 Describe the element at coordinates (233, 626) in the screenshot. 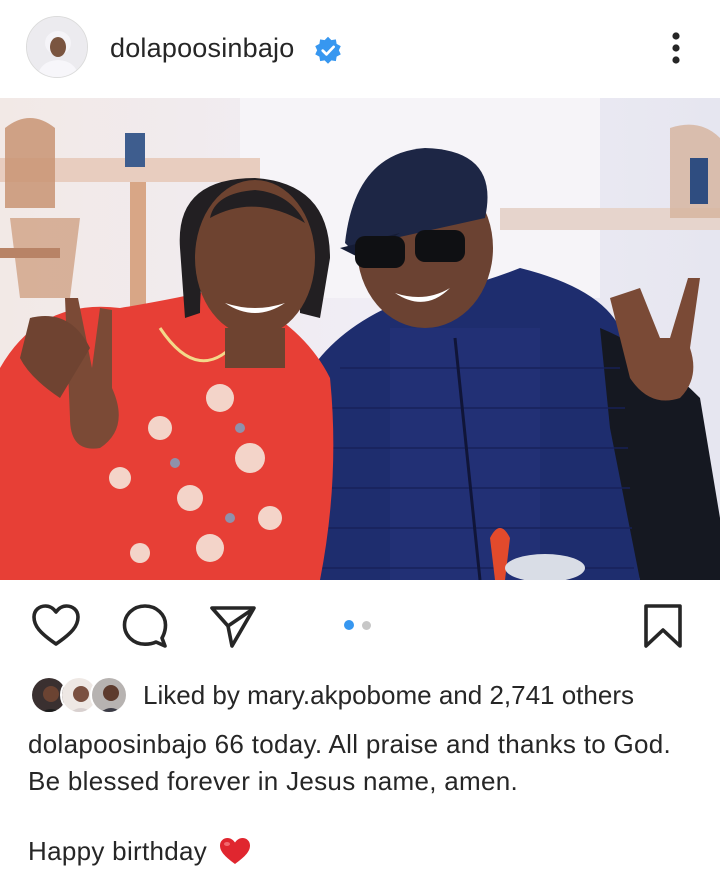

I see `paper-plane-icon` at that location.